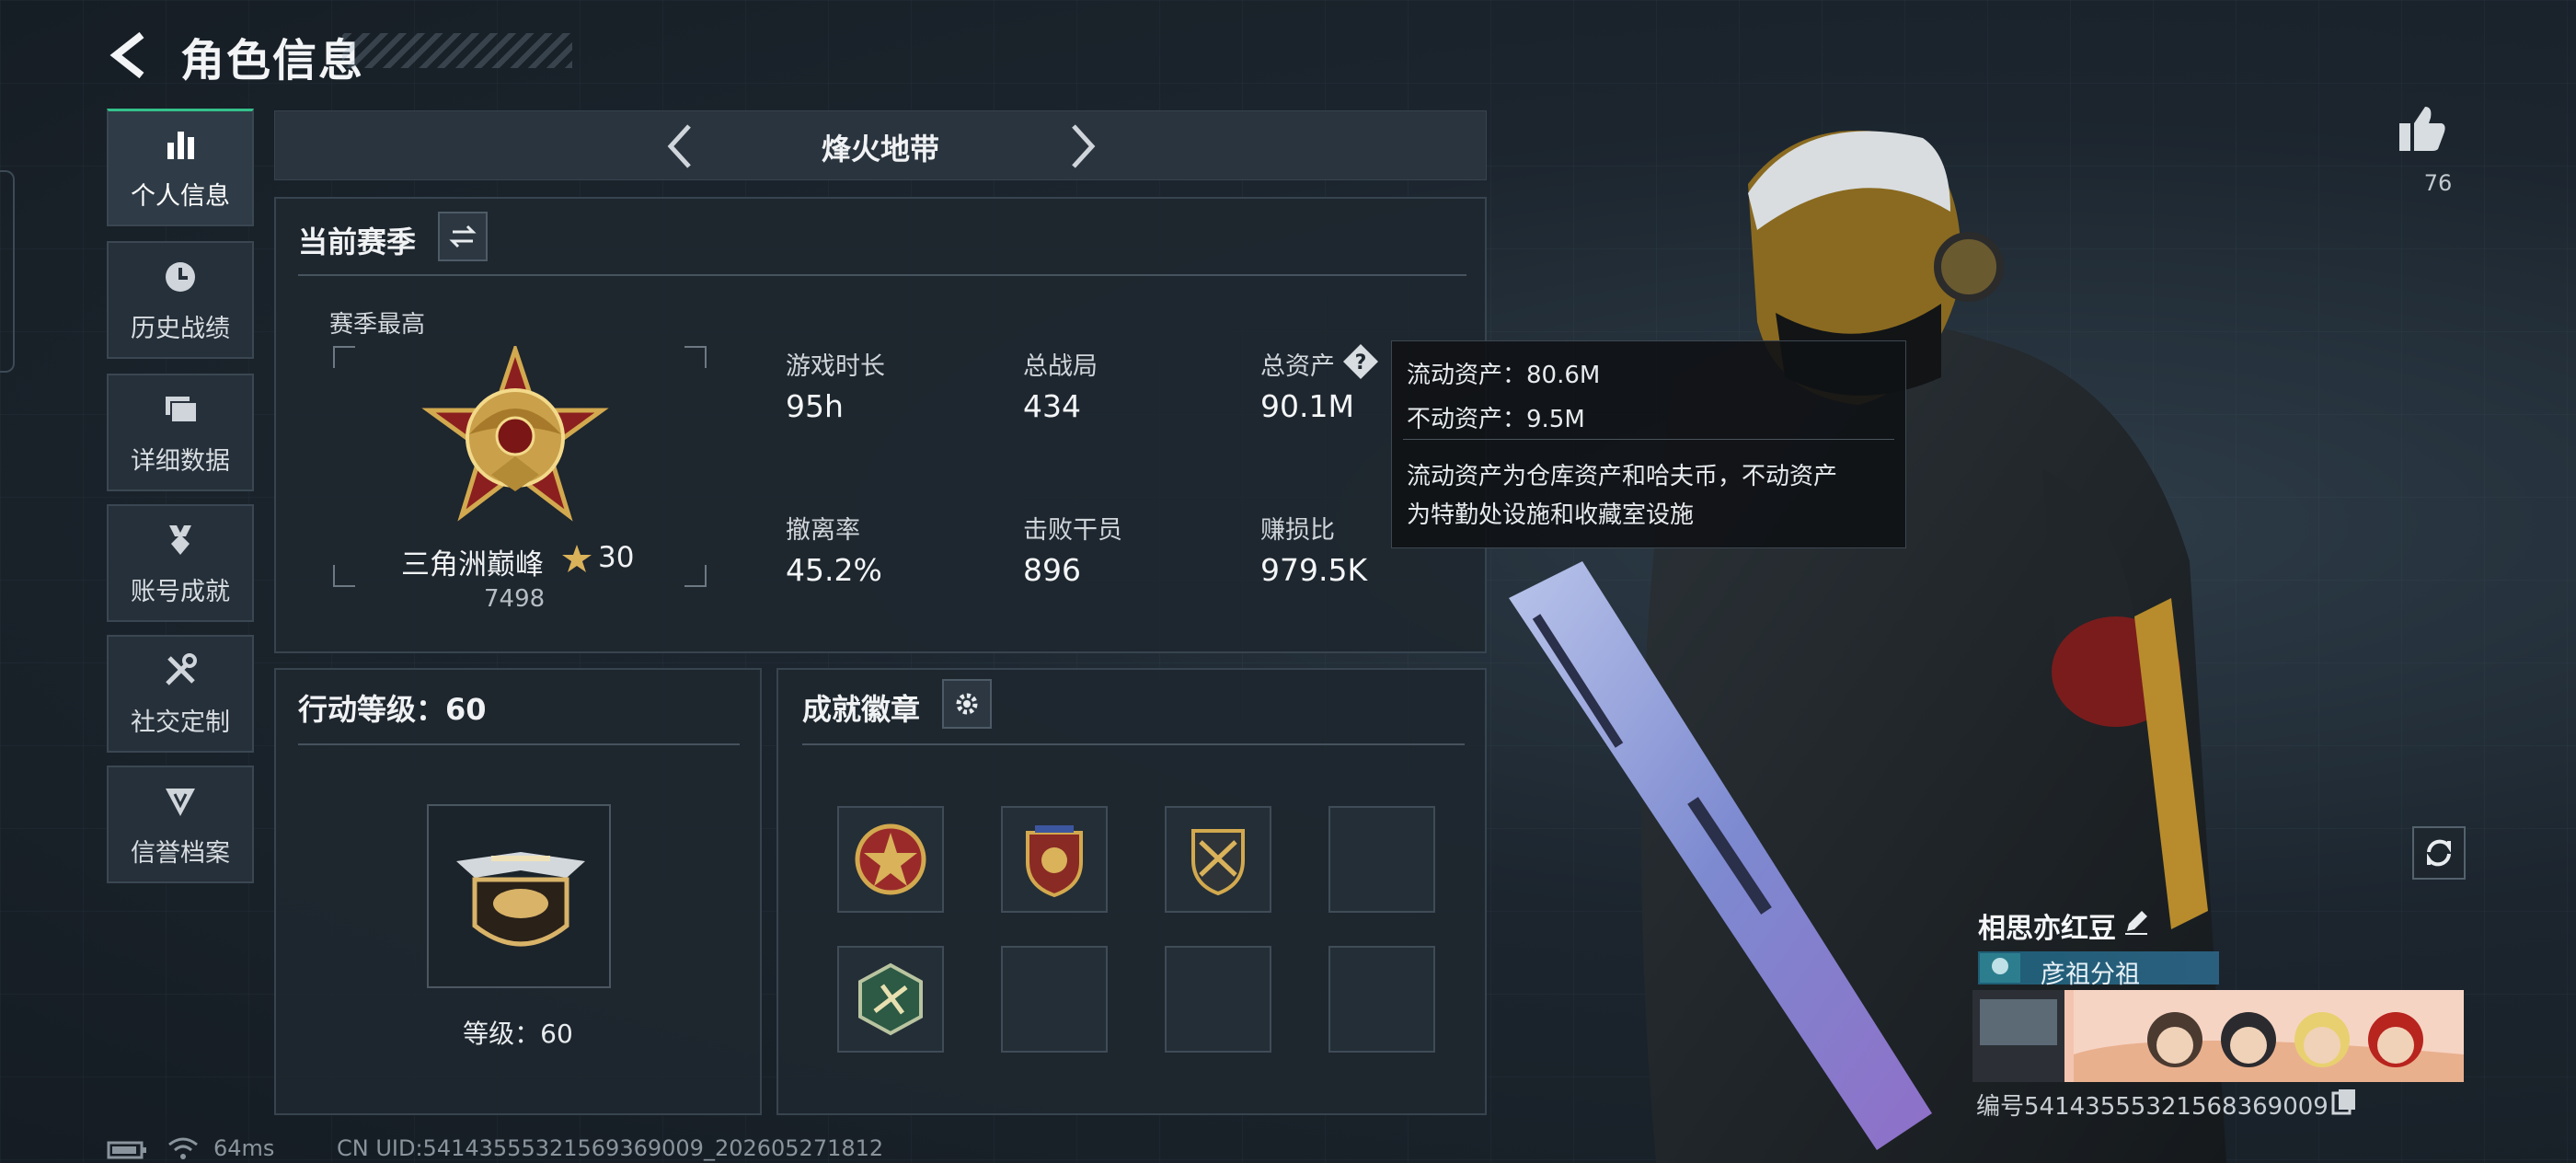  What do you see at coordinates (2090, 975) in the screenshot?
I see `guild-name: 彦祖分祖` at bounding box center [2090, 975].